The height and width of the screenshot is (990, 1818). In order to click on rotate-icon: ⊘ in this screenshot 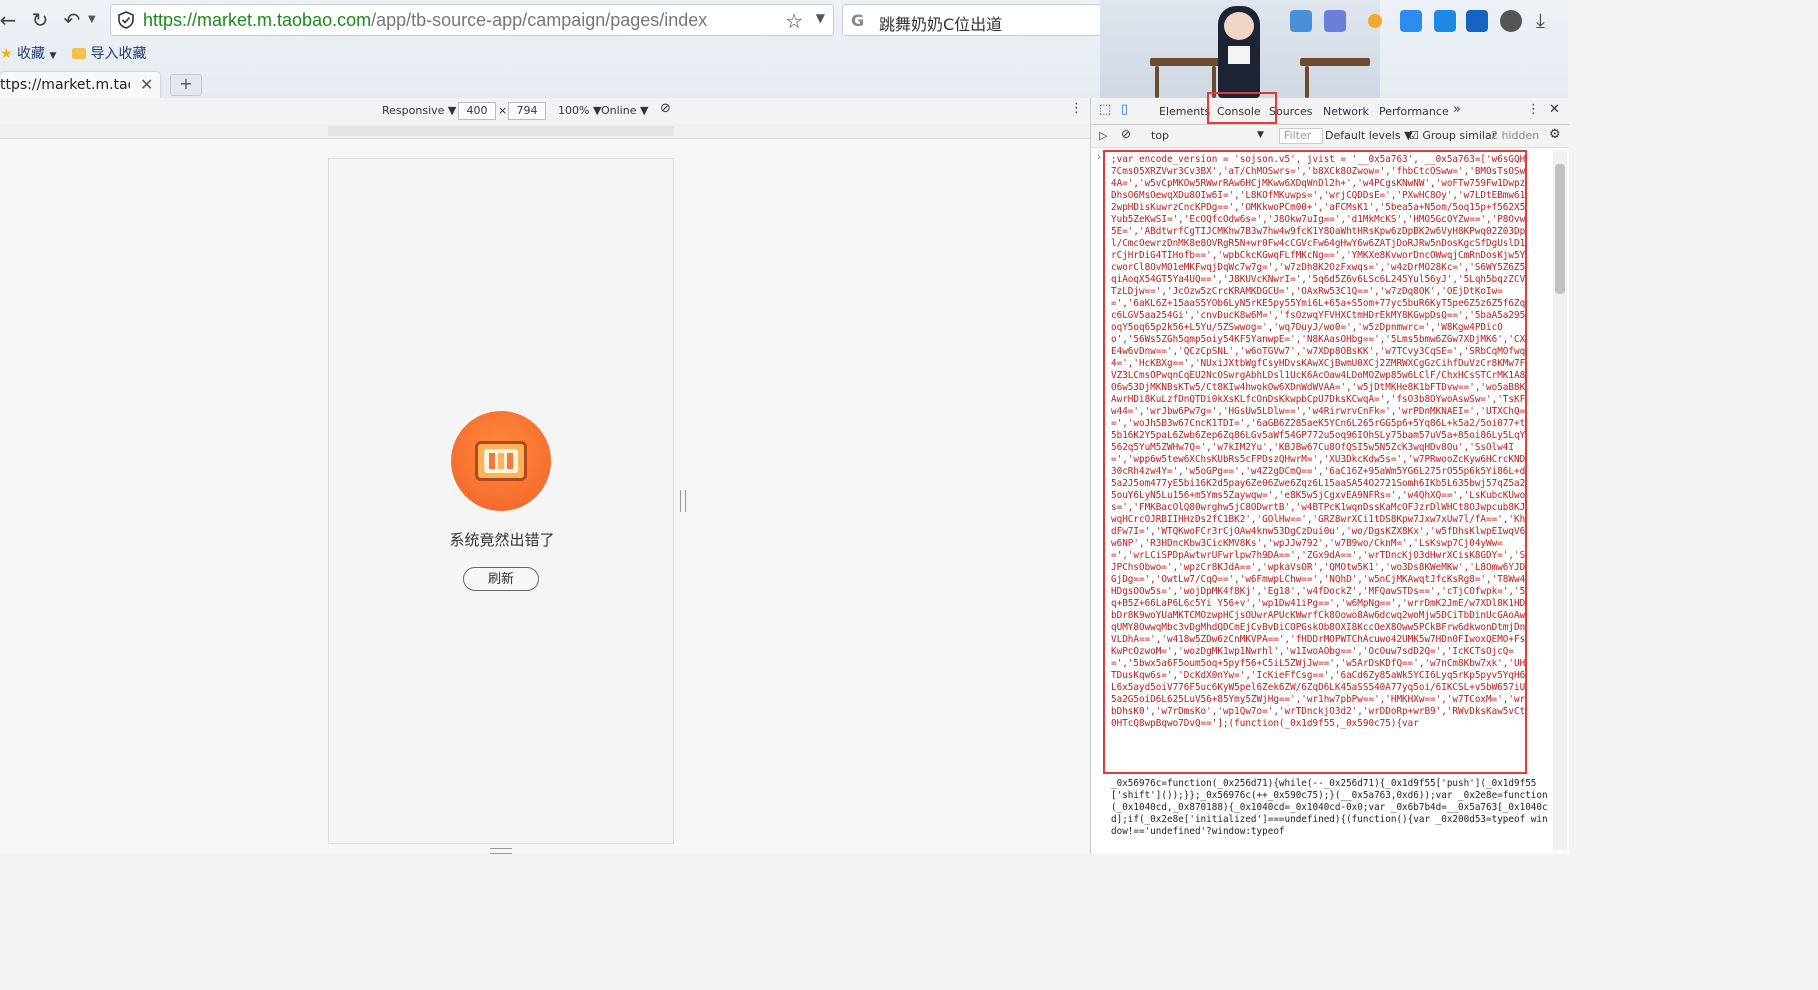, I will do `click(665, 108)`.